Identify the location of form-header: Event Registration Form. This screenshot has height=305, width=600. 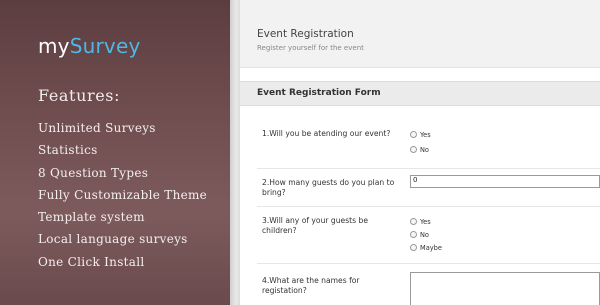
(420, 93).